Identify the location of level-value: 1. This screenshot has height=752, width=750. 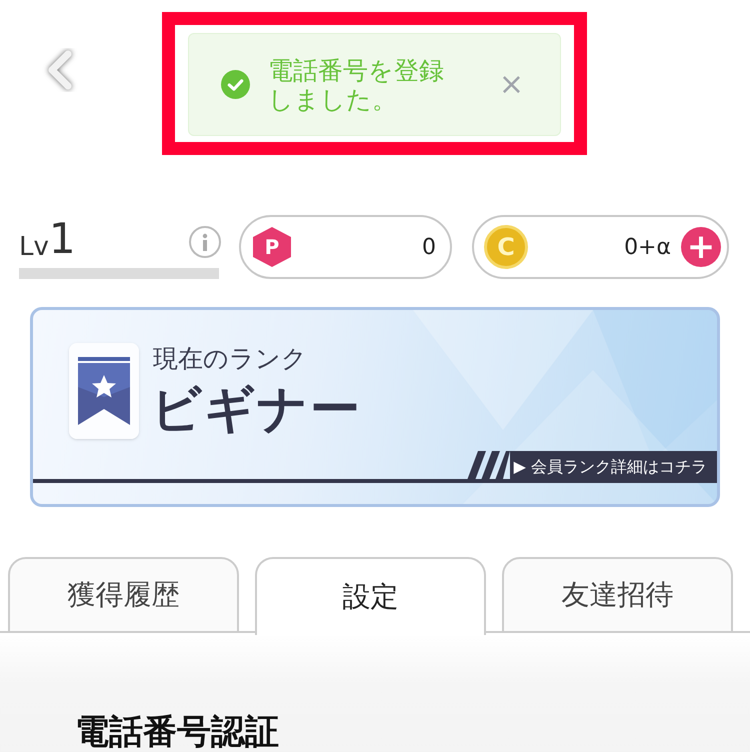
(62, 239).